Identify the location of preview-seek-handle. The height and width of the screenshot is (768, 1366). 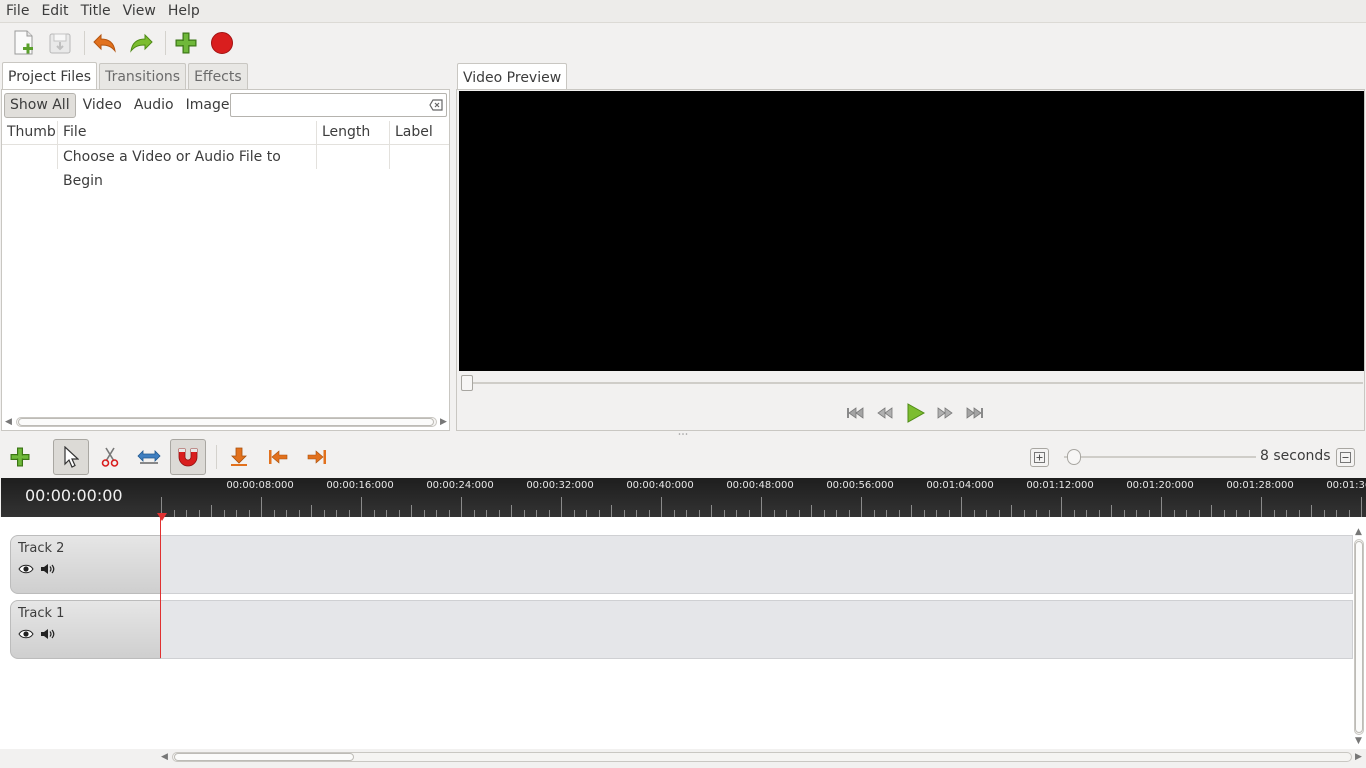
(467, 383).